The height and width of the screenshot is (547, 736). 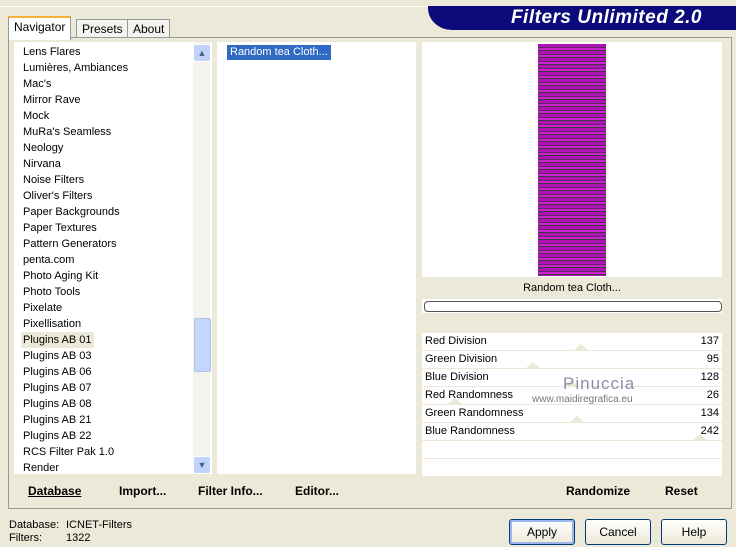 I want to click on category-item: RCS Filter Pak 1.0, so click(x=68, y=452).